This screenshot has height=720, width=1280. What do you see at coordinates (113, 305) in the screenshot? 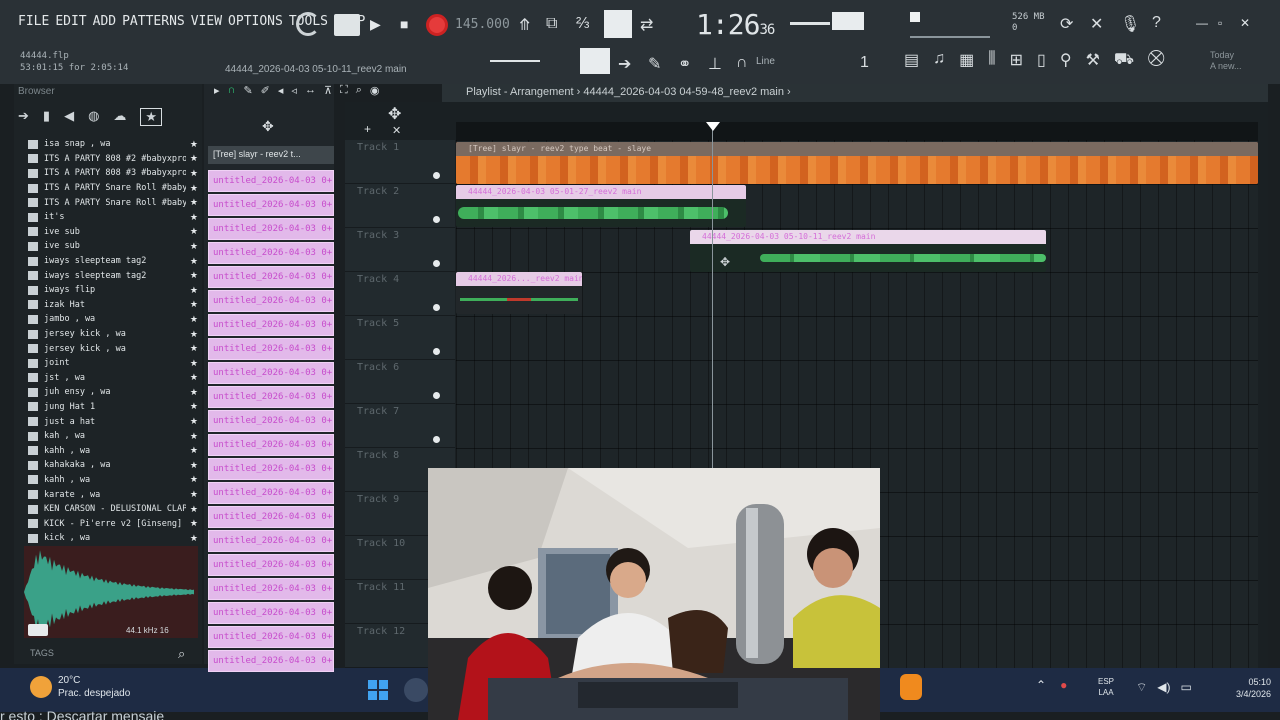
I see `browser-item: izak Hat ★` at bounding box center [113, 305].